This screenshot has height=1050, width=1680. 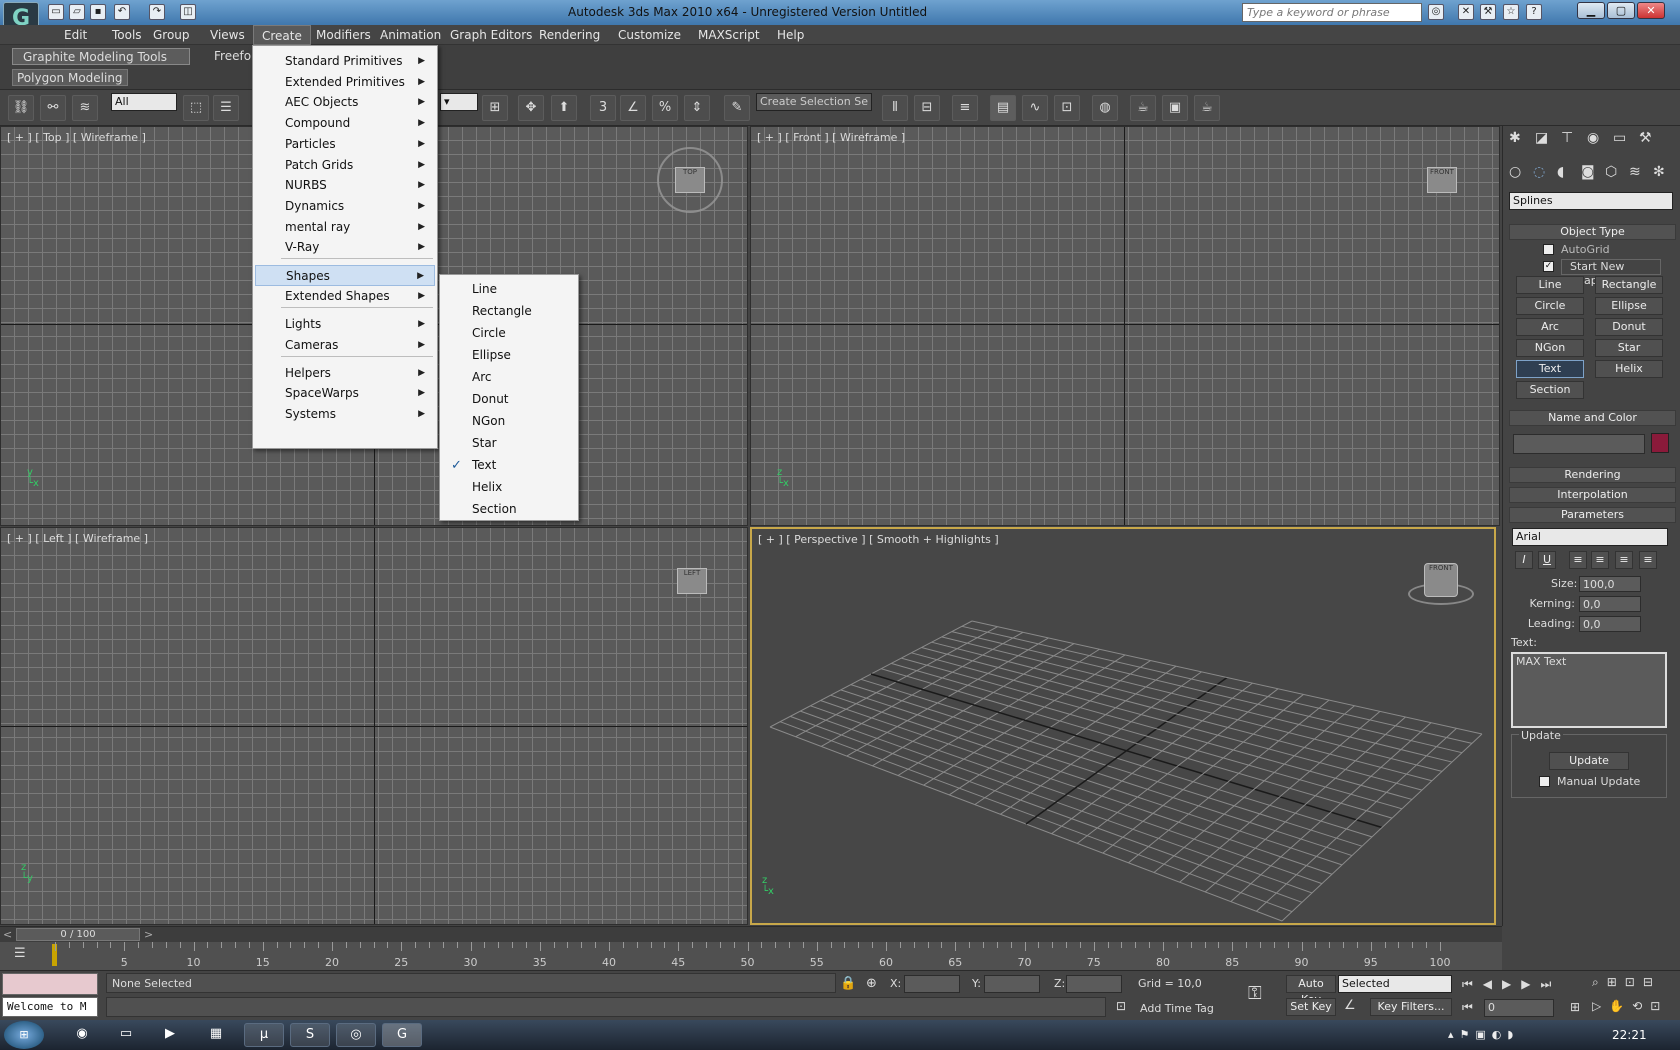 I want to click on reference-coordinate-dropdown: ▾, so click(x=459, y=102).